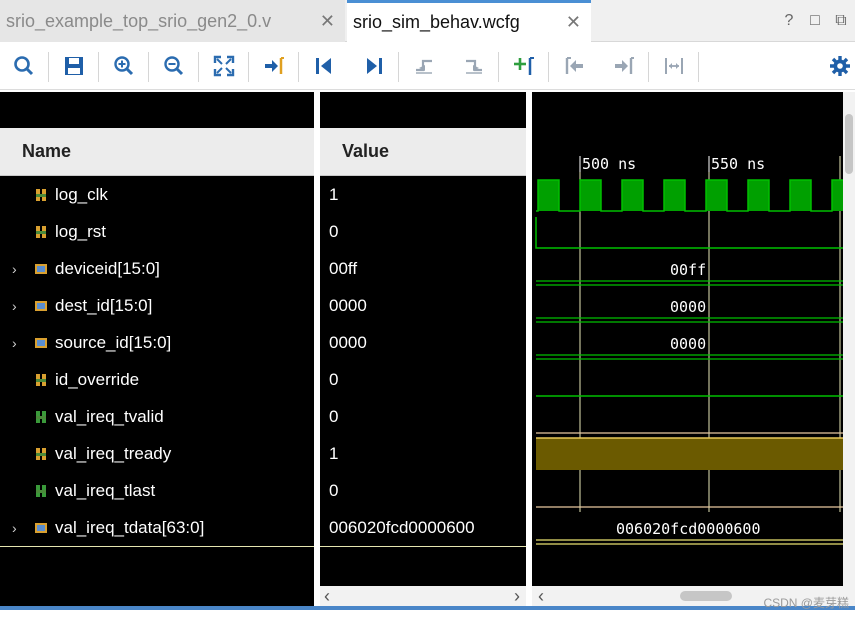 The height and width of the screenshot is (621, 855). Describe the element at coordinates (105, 490) in the screenshot. I see `signal-name: val_ireq_tlast` at that location.